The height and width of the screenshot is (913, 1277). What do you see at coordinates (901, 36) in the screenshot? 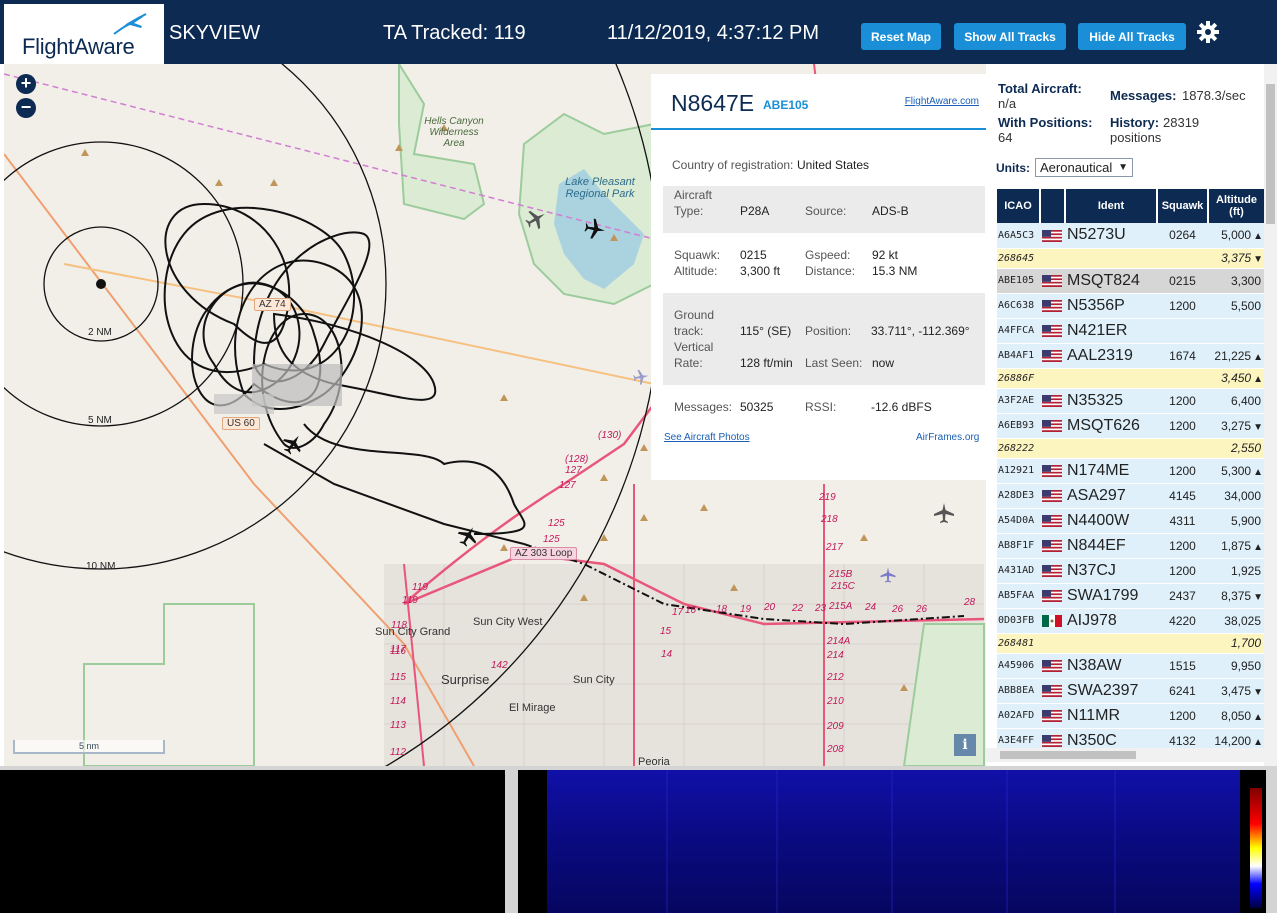
I see `reset-map-button: Reset Map` at bounding box center [901, 36].